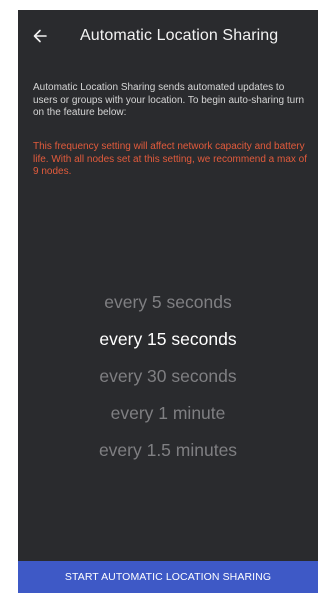 The width and height of the screenshot is (334, 593). Describe the element at coordinates (168, 413) in the screenshot. I see `picker-option-1-minute: every 1 minute` at that location.